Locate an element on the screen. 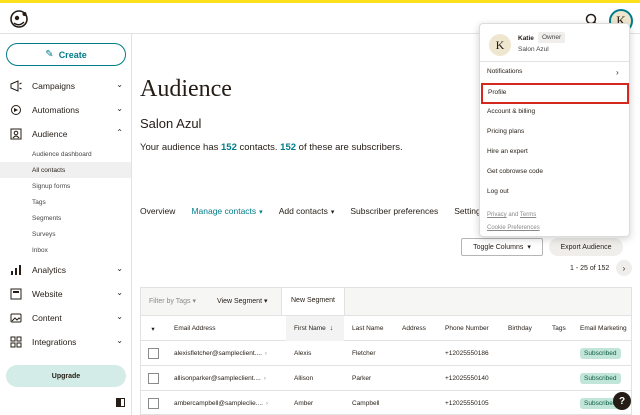 The width and height of the screenshot is (640, 415). status-cell: Subscribed is located at coordinates (601, 353).